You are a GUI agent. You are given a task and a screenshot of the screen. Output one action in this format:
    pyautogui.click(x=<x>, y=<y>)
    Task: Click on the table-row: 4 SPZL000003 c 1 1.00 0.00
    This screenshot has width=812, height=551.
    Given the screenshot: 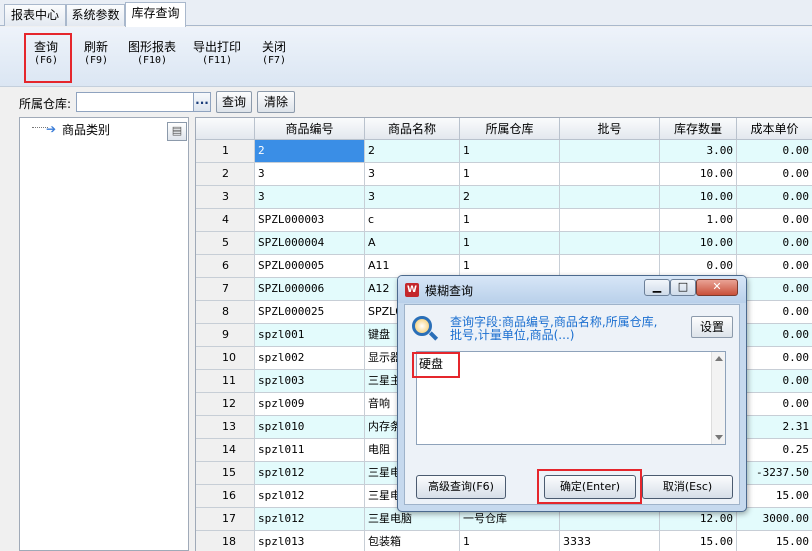 What is the action you would take?
    pyautogui.click(x=504, y=220)
    